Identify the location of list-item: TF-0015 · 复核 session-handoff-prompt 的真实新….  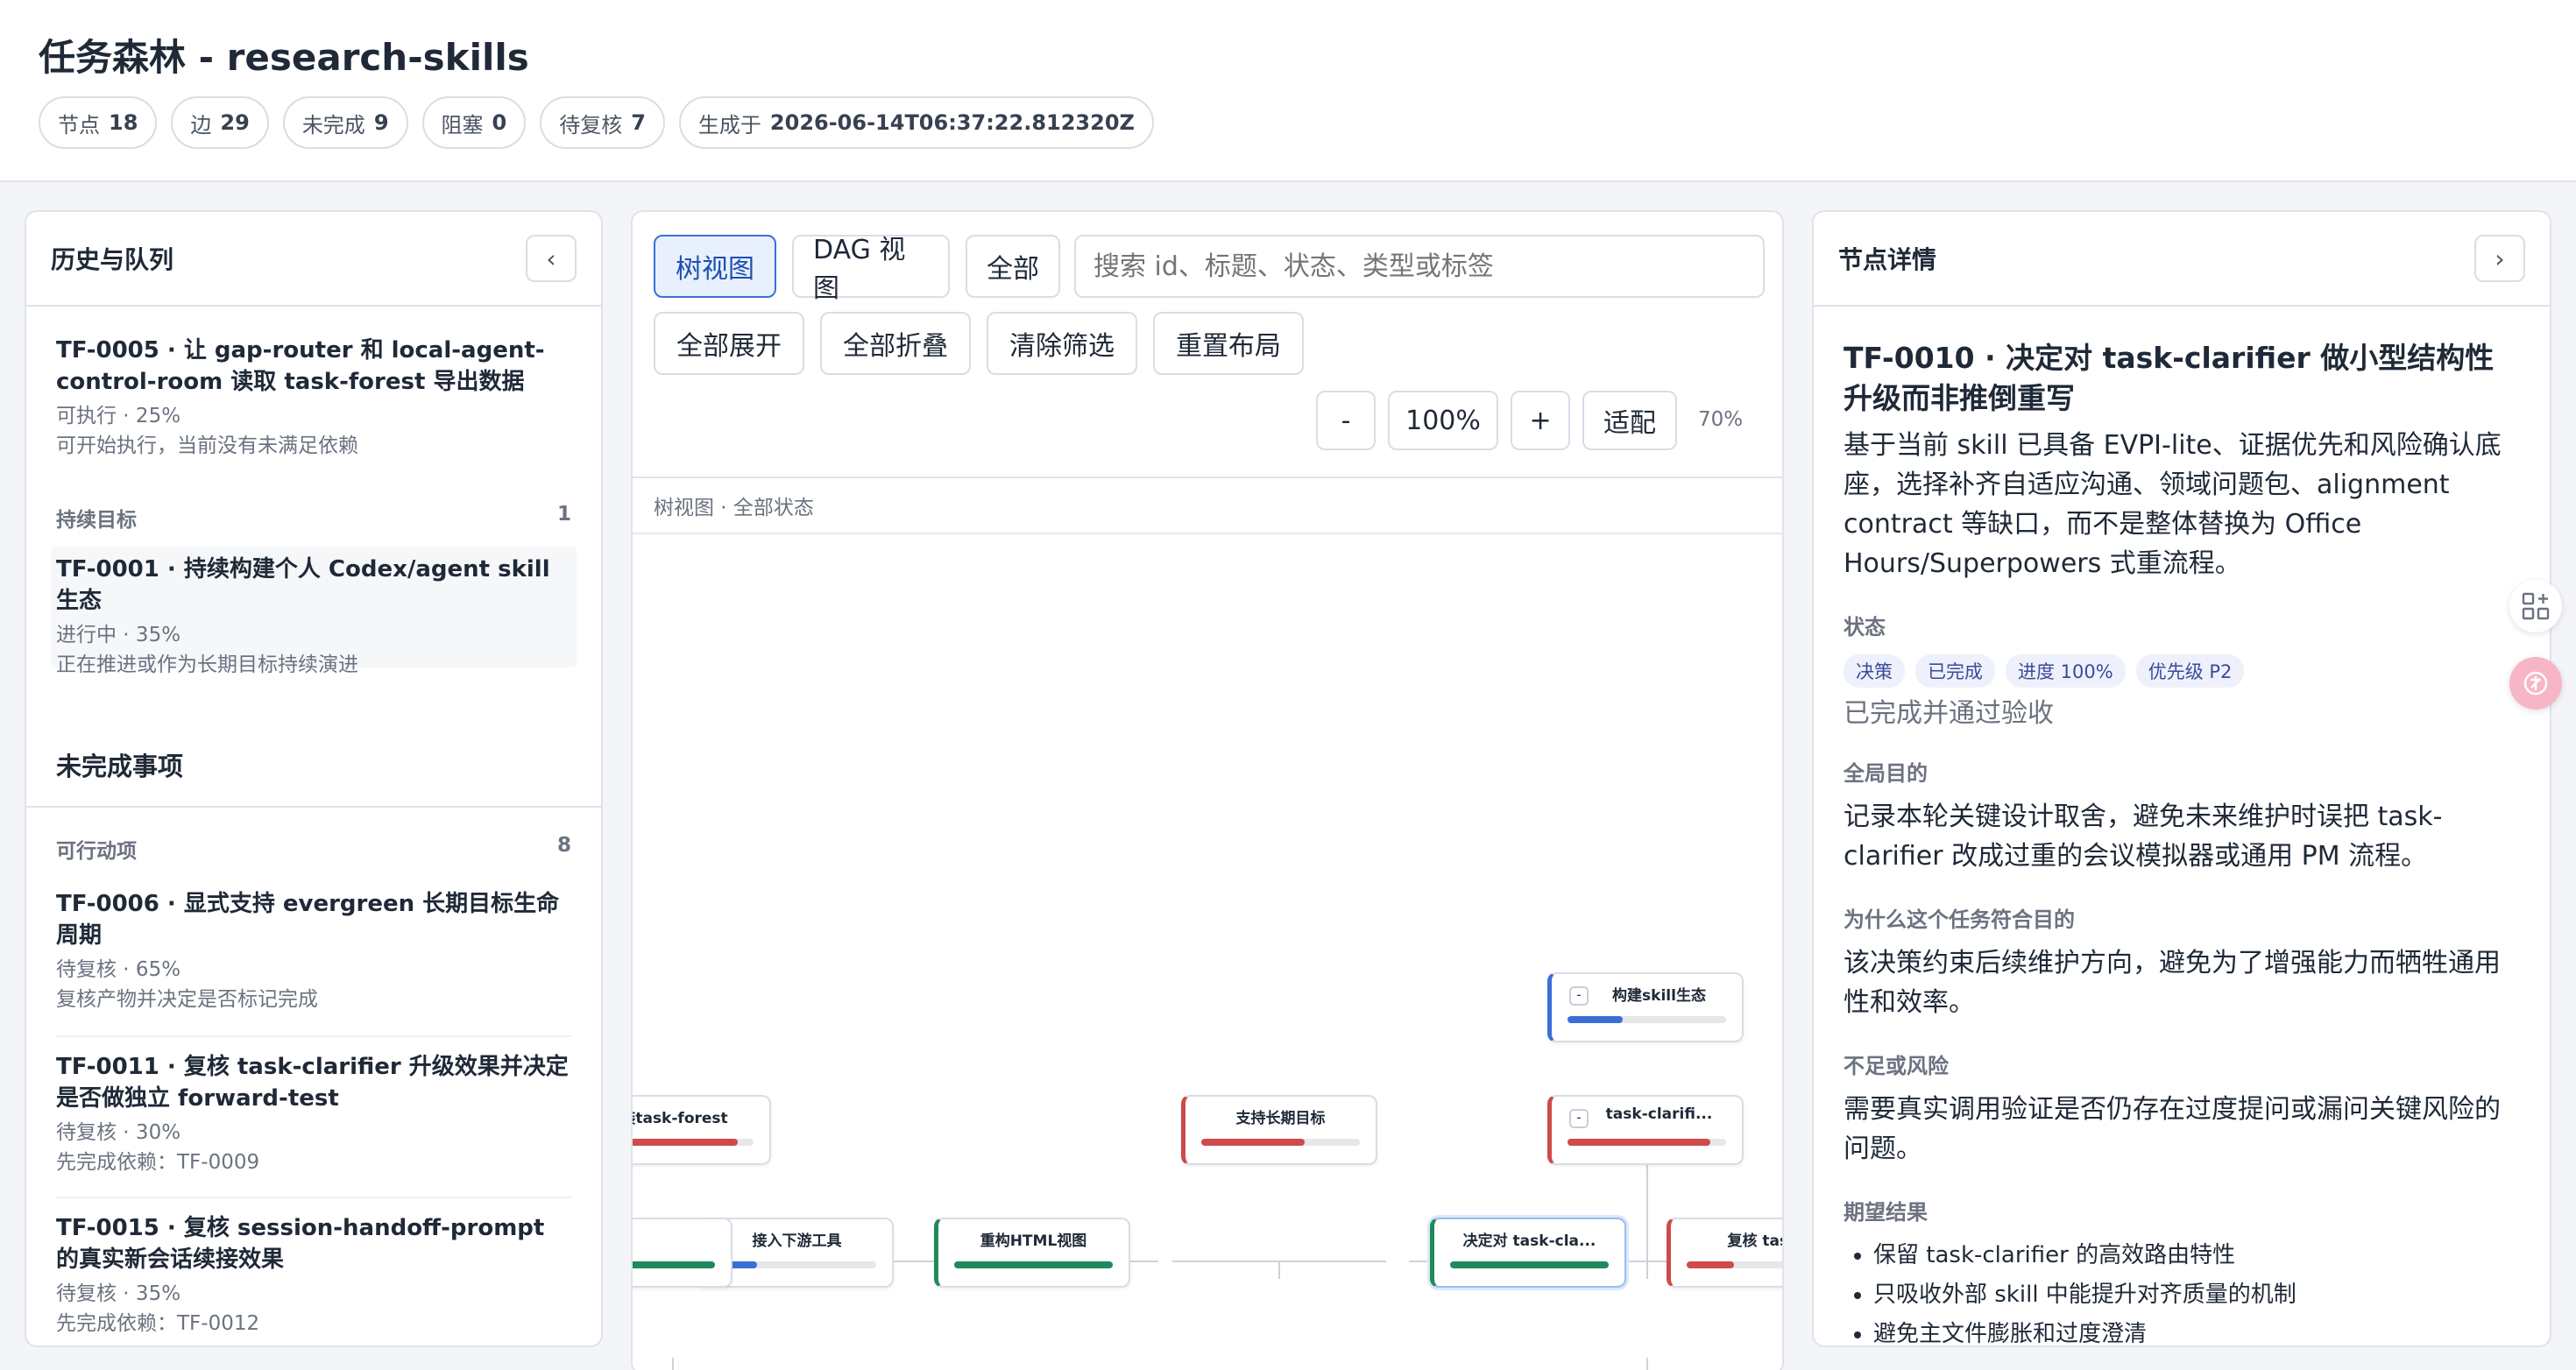
(313, 1275).